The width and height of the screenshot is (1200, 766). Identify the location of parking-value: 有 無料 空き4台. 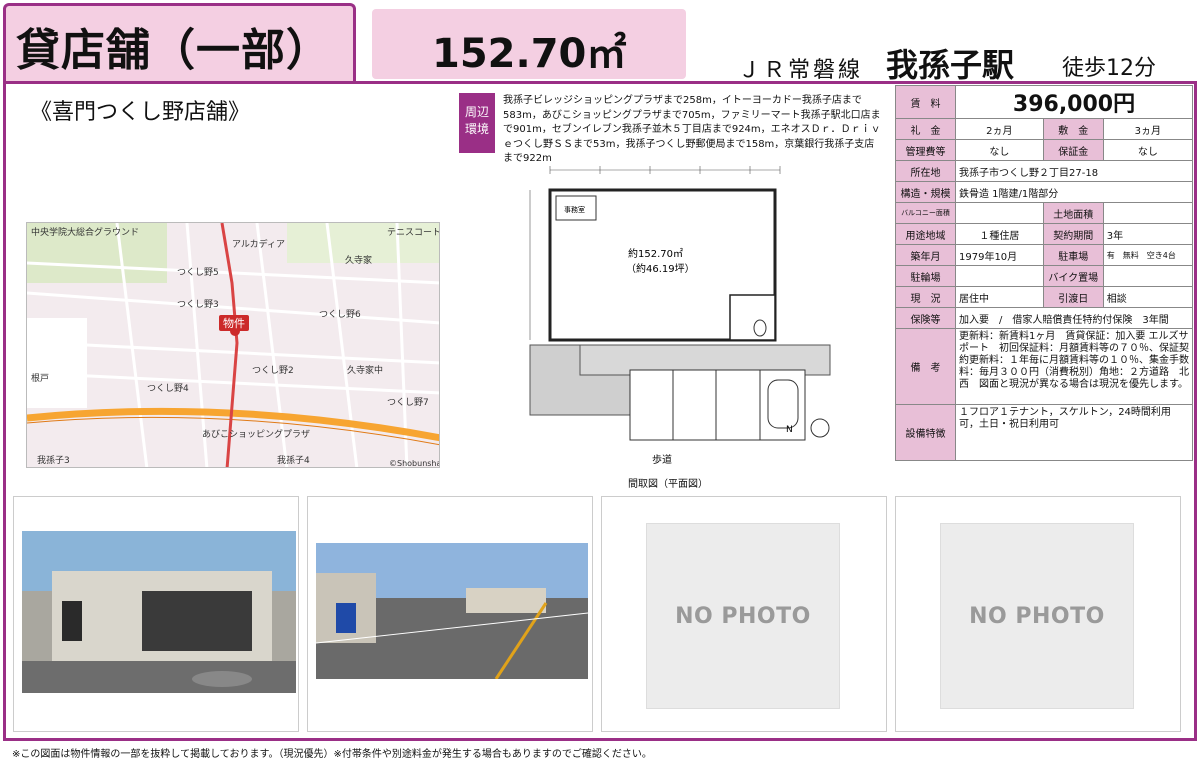
(1148, 255).